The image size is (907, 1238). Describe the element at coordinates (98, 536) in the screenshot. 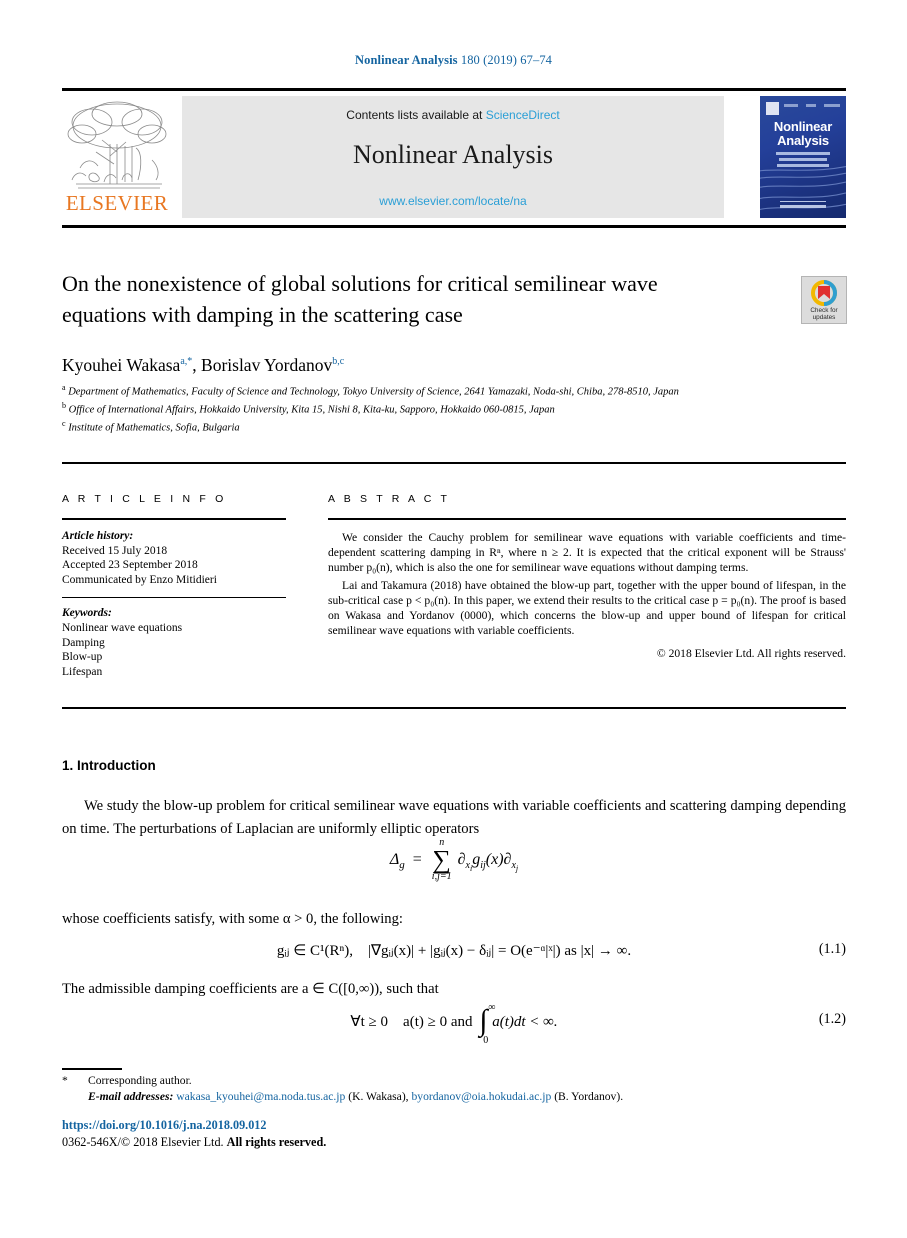

I see `article-history-label: Article history:` at that location.